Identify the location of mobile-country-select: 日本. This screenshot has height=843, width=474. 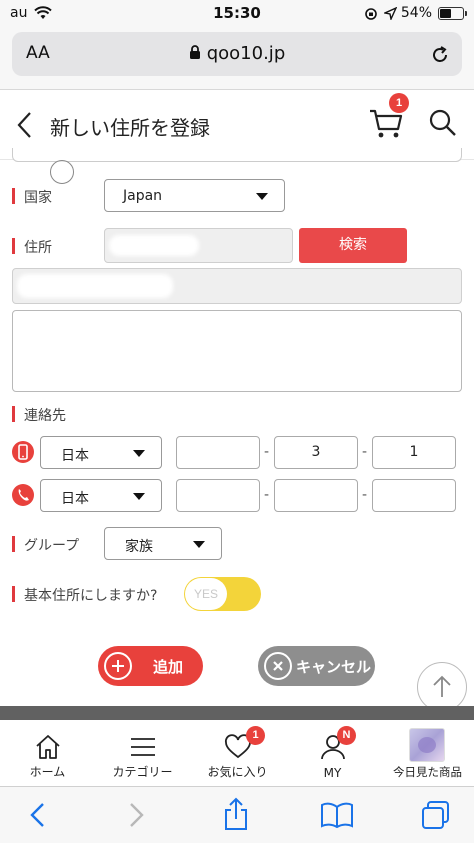
(101, 452).